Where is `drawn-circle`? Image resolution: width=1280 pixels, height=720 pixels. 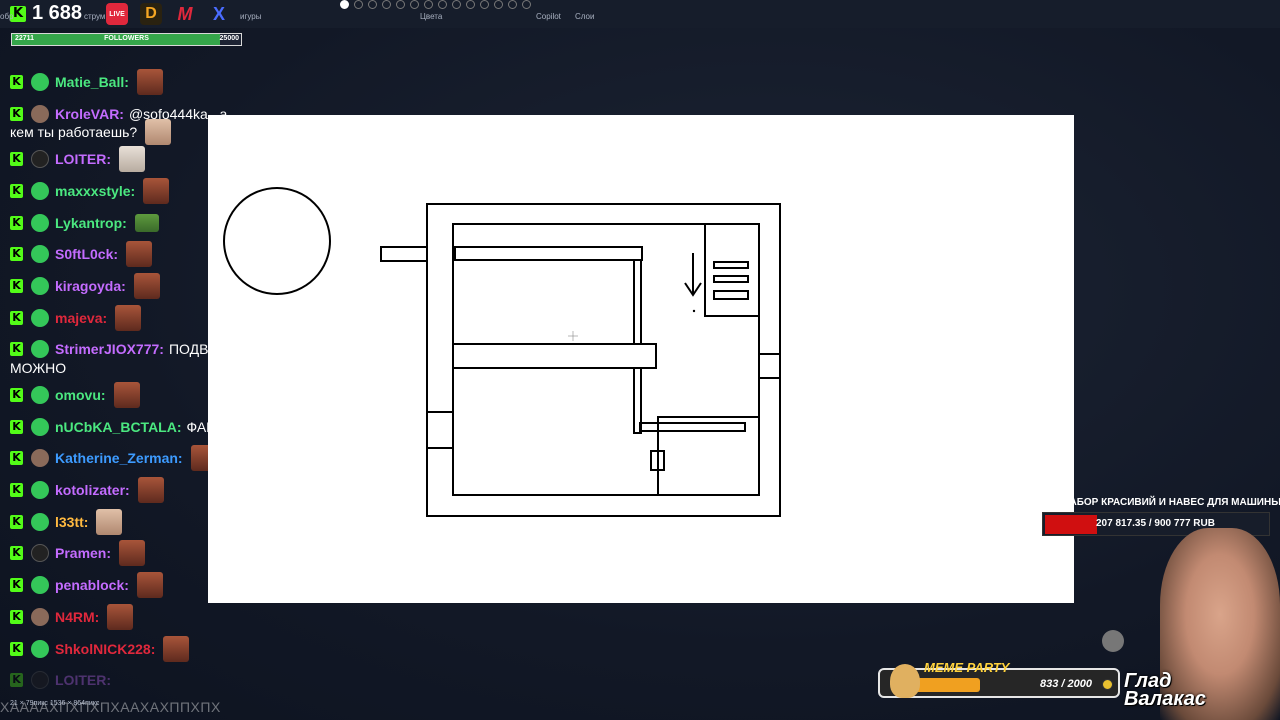
drawn-circle is located at coordinates (277, 241).